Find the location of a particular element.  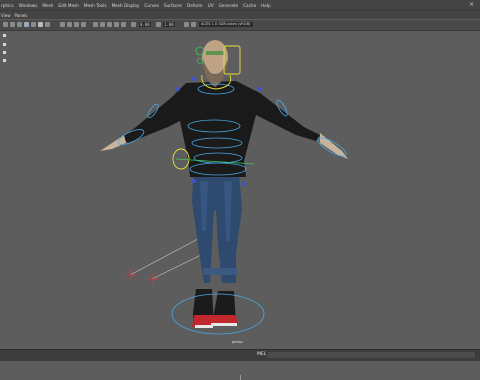

status-bar: MEL is located at coordinates (240, 355).